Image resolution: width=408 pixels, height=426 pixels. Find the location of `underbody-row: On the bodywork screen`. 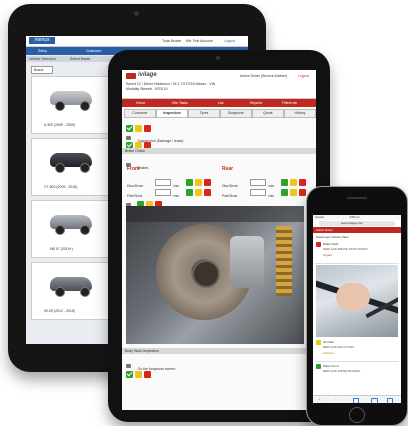

underbody-row: On the bodywork screen is located at coordinates (219, 364).